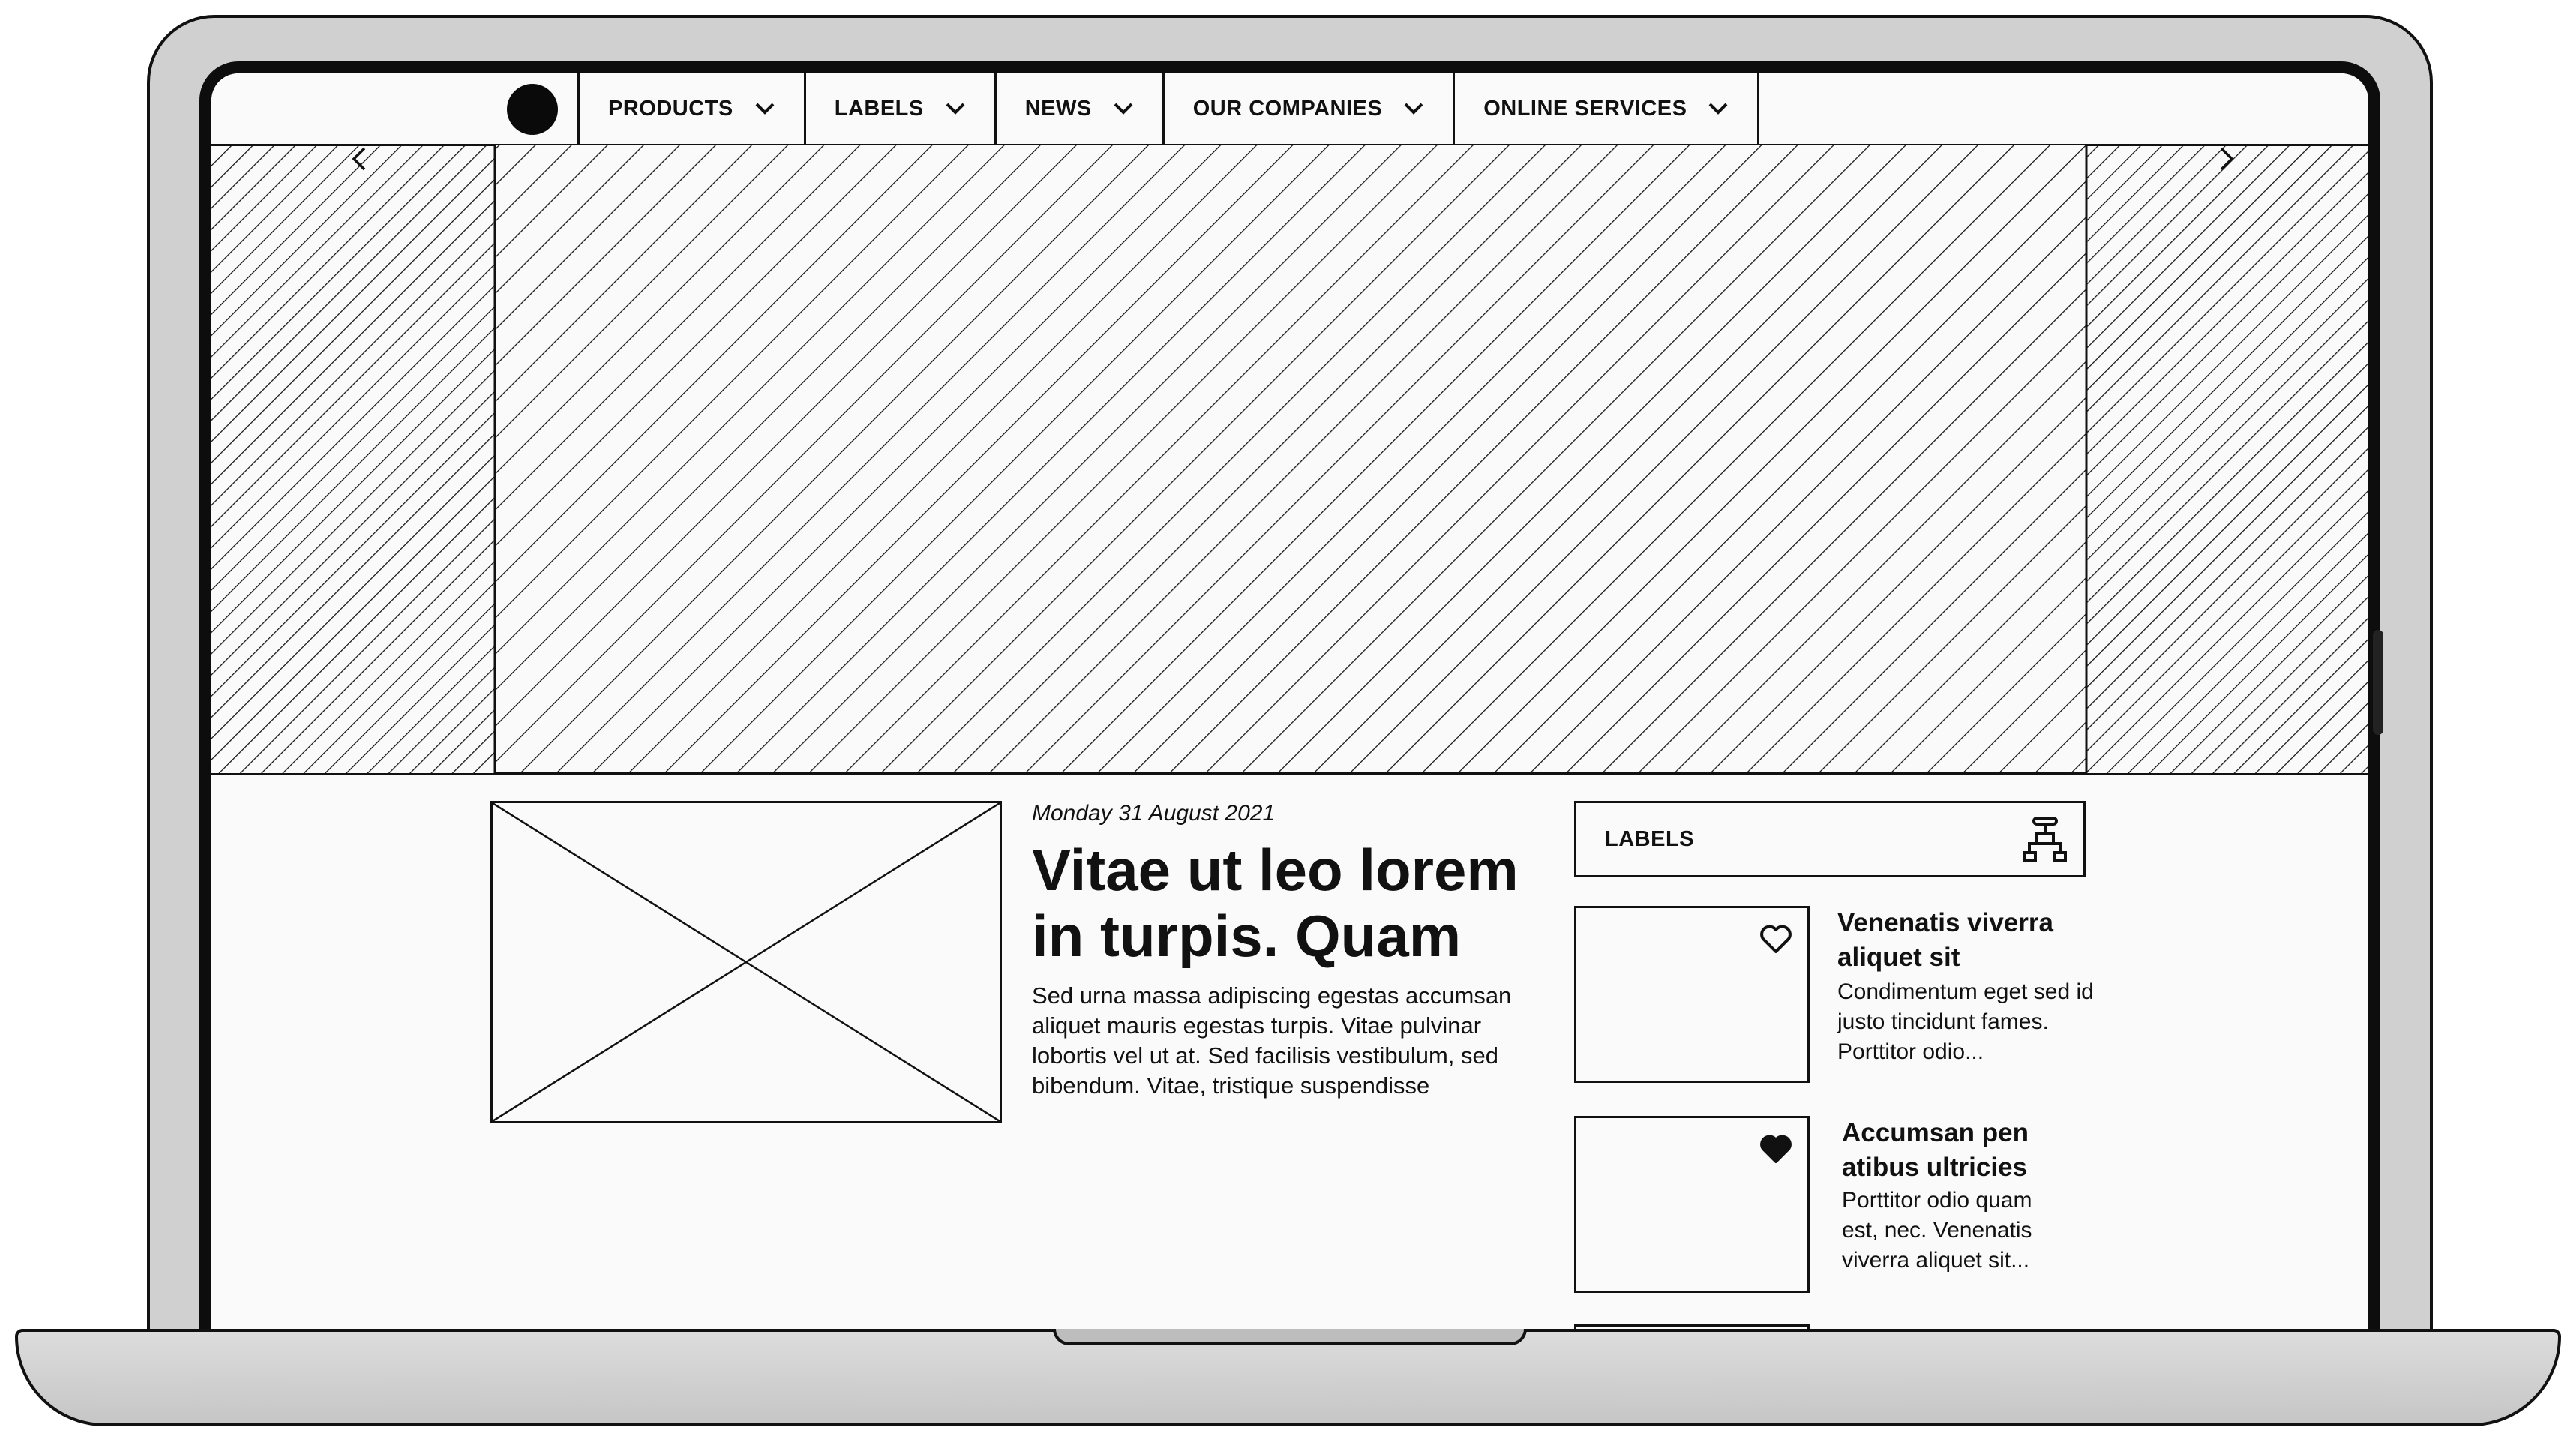  What do you see at coordinates (746, 962) in the screenshot?
I see `article-image-placeholder` at bounding box center [746, 962].